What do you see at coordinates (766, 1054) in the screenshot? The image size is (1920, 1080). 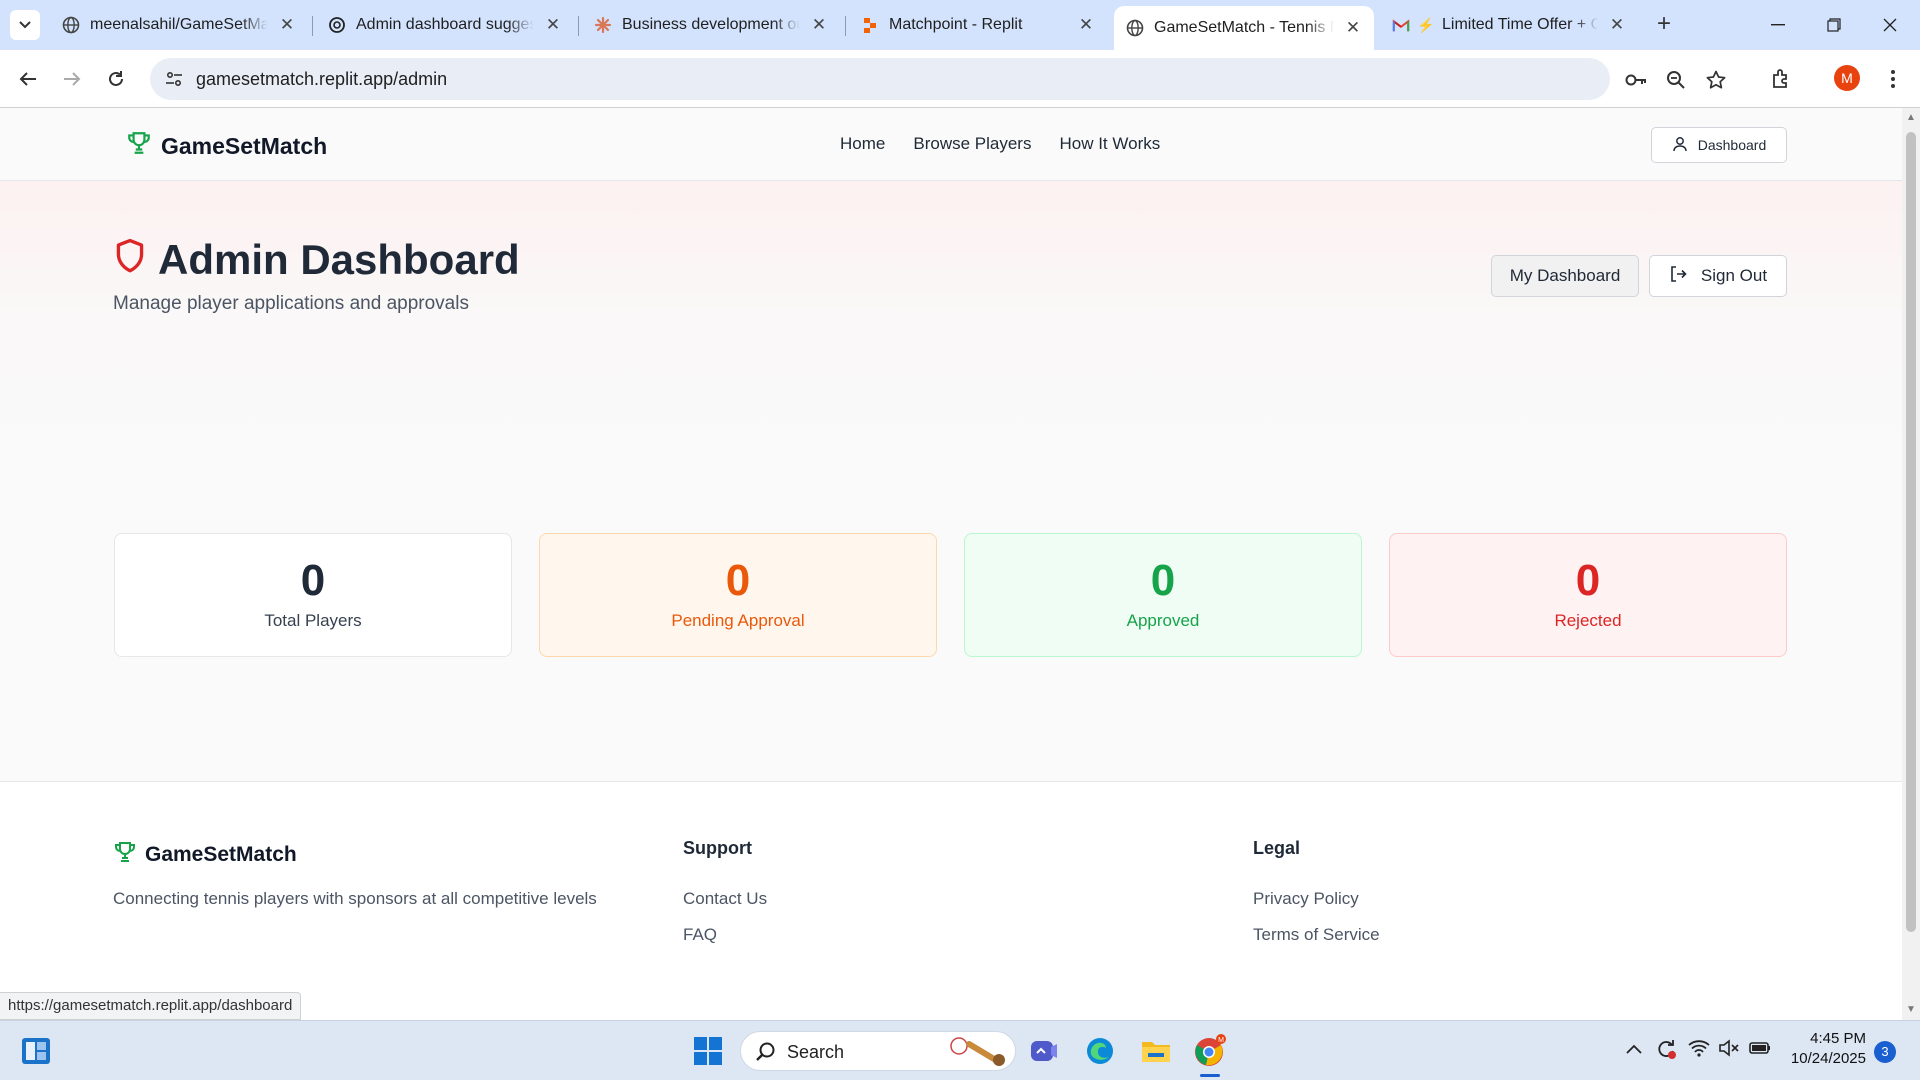 I see `search-icon` at bounding box center [766, 1054].